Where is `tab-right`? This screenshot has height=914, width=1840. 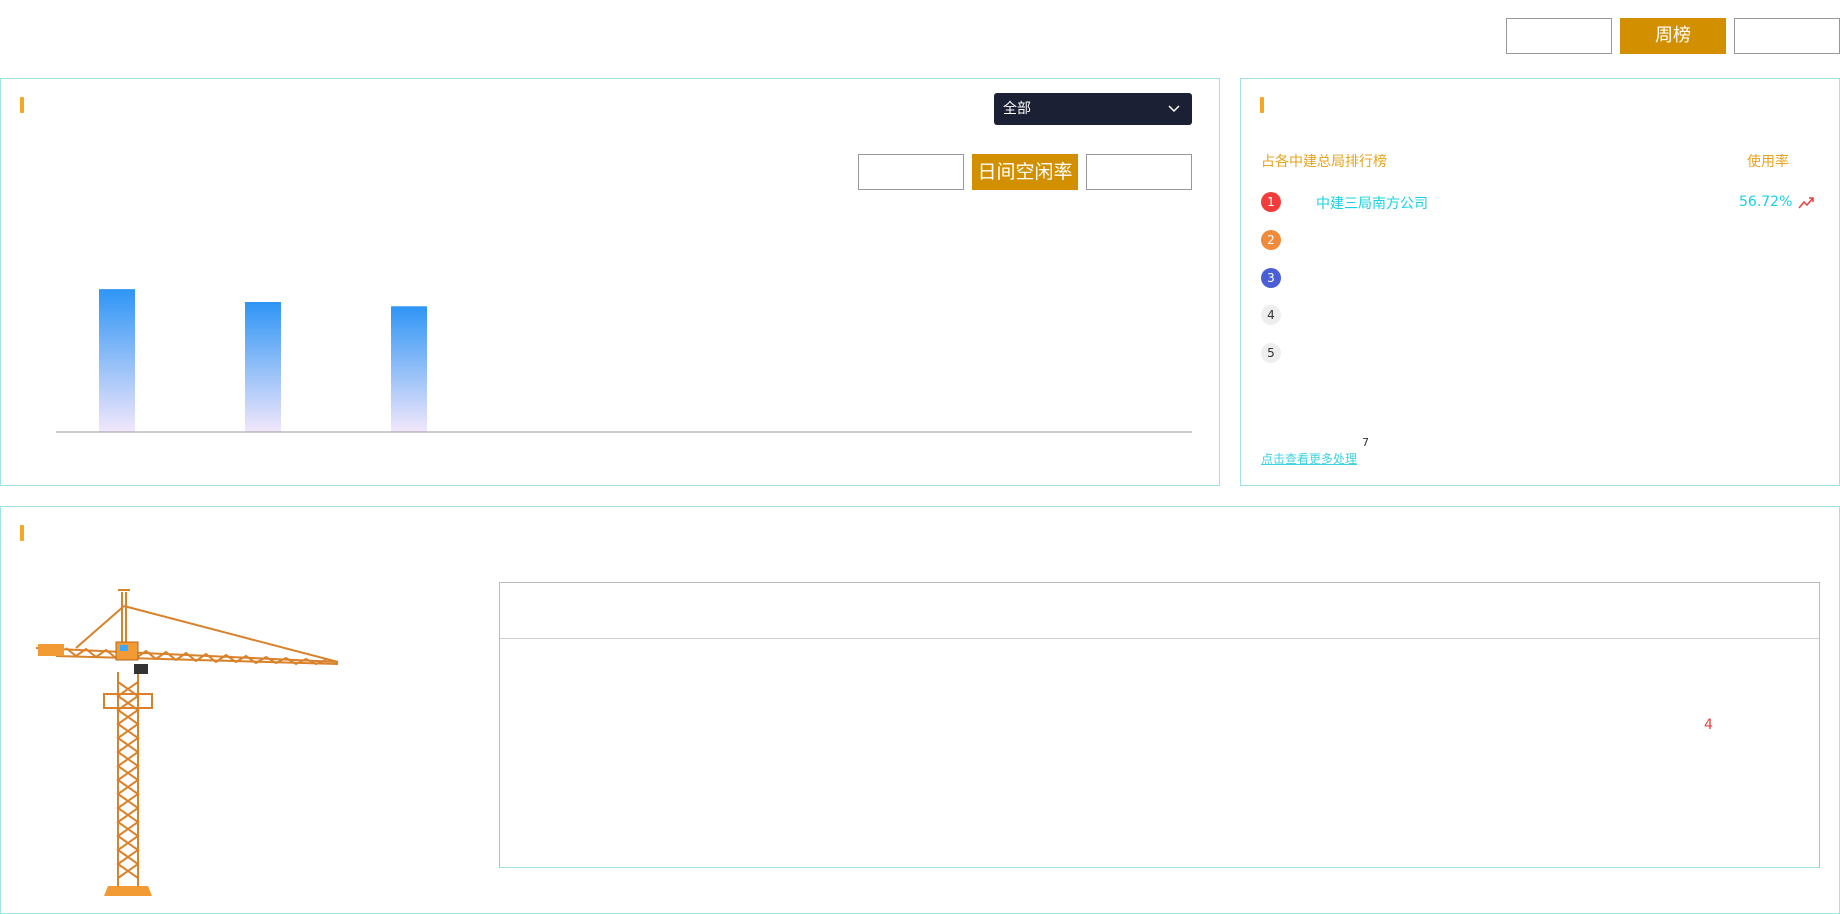
tab-right is located at coordinates (1787, 36).